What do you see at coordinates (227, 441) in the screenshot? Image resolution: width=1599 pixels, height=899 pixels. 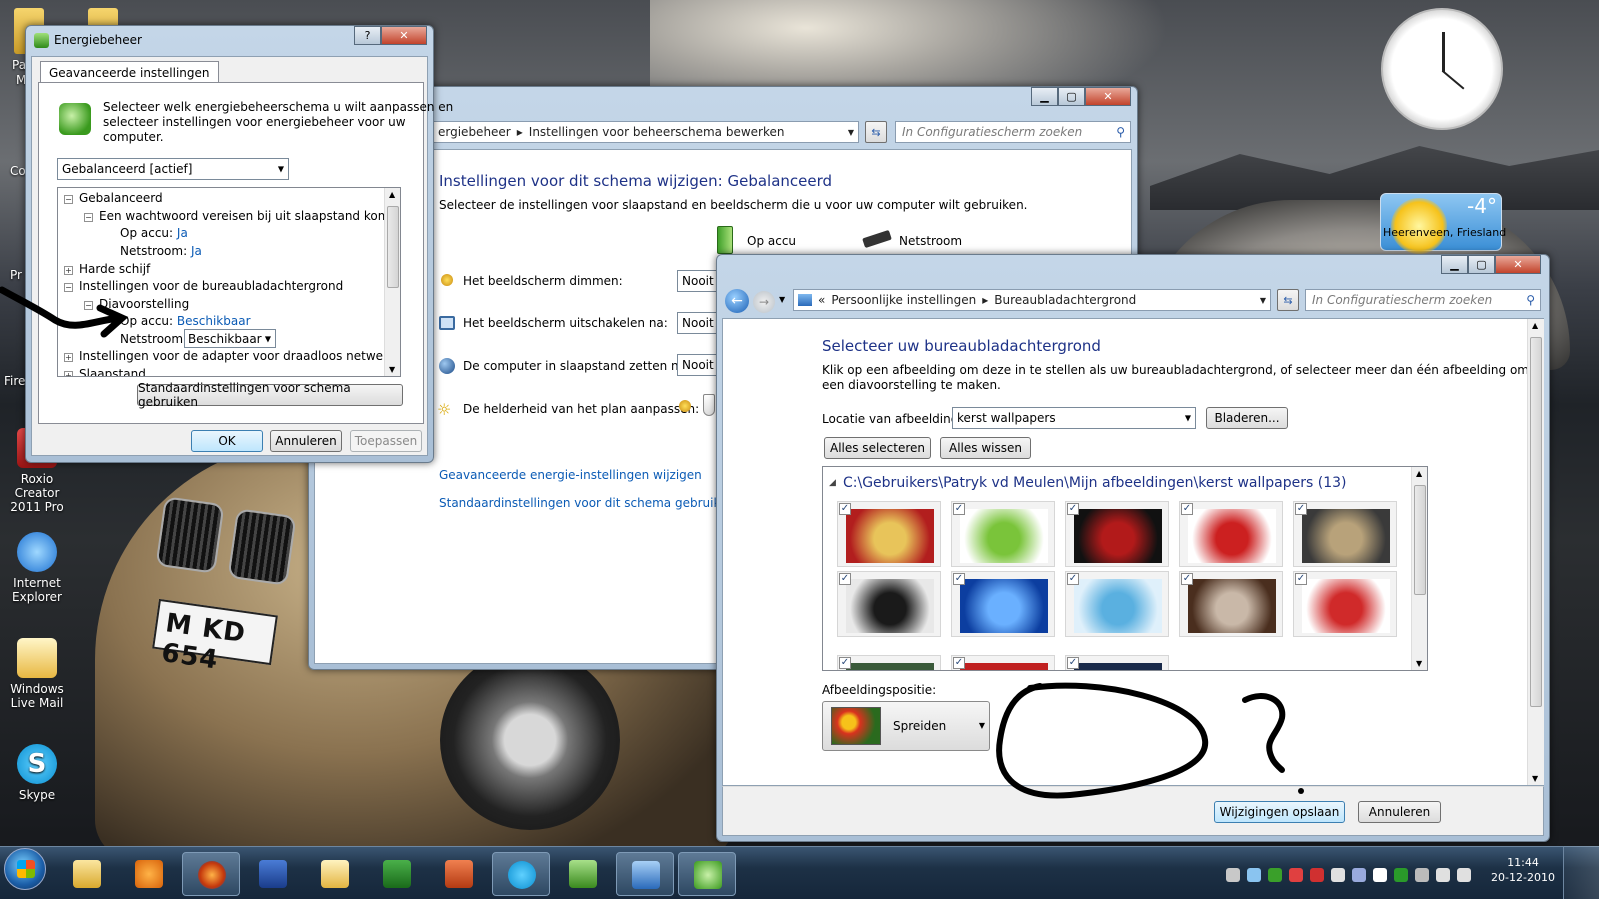 I see `ok-button: OK` at bounding box center [227, 441].